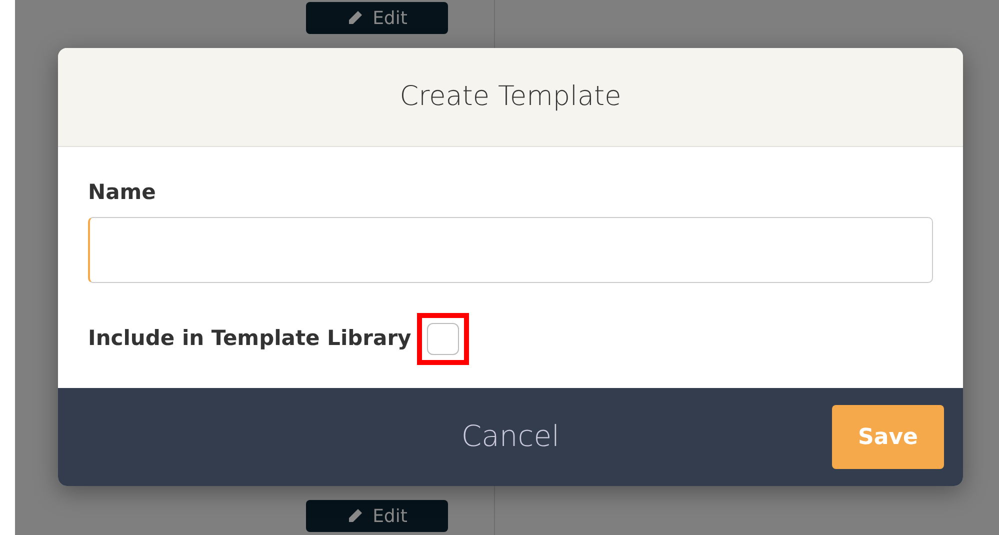 The width and height of the screenshot is (999, 535). What do you see at coordinates (510, 249) in the screenshot?
I see `name-field` at bounding box center [510, 249].